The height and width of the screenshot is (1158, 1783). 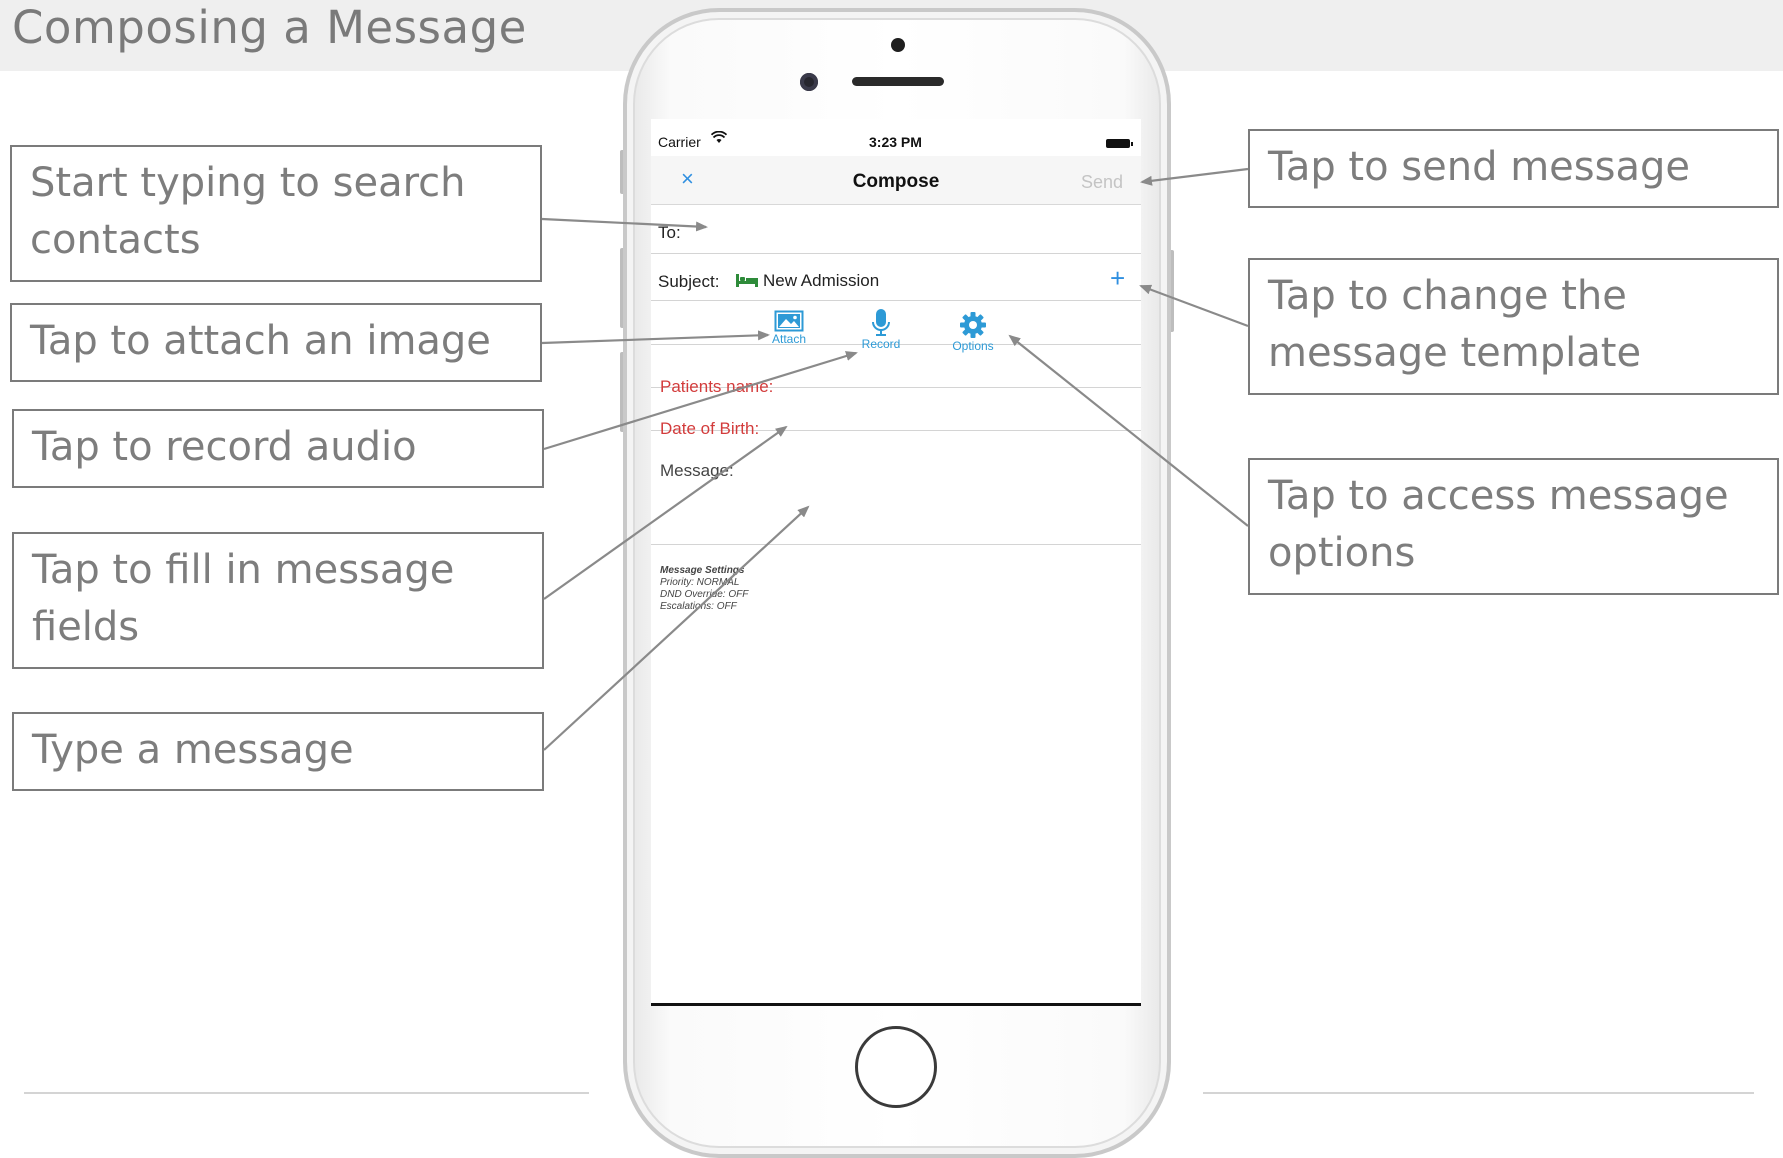 I want to click on send-button: Send, so click(x=1102, y=182).